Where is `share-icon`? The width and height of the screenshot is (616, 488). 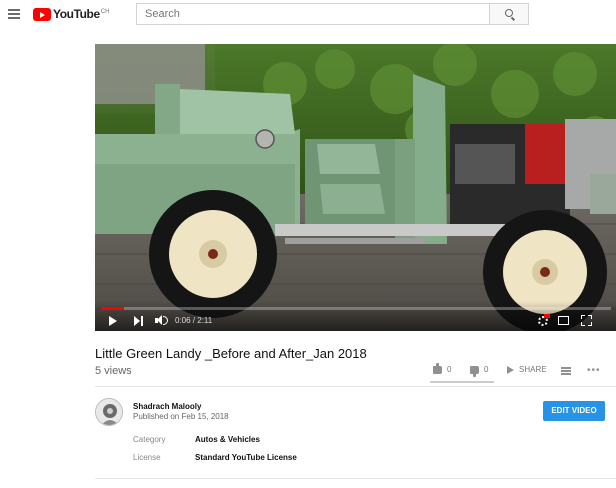
share-icon is located at coordinates (510, 369).